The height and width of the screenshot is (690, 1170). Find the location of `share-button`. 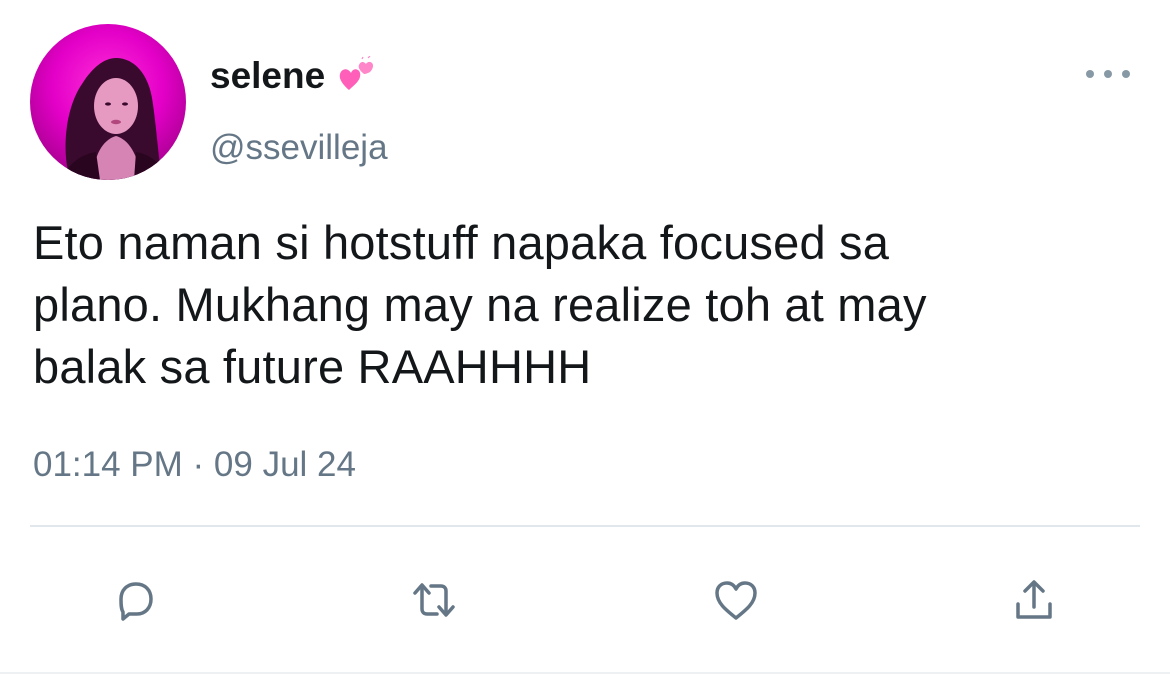

share-button is located at coordinates (1034, 600).